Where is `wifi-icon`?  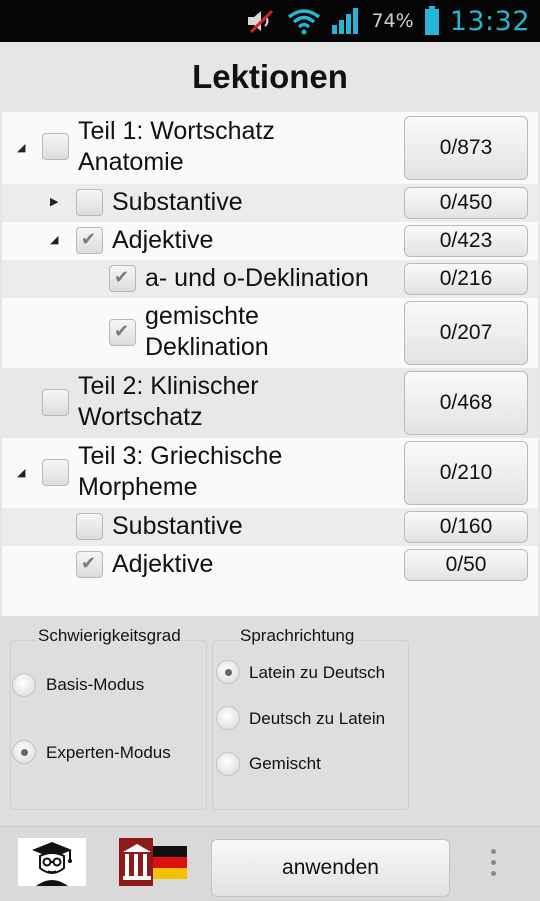
wifi-icon is located at coordinates (304, 21).